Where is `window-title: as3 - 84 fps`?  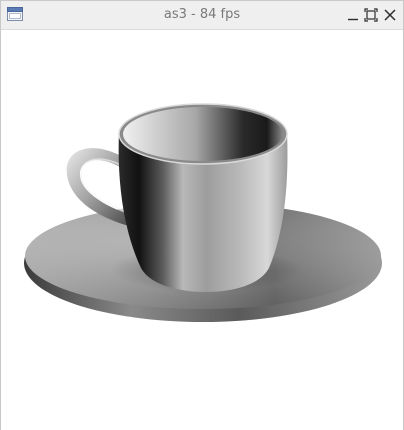 window-title: as3 - 84 fps is located at coordinates (202, 14).